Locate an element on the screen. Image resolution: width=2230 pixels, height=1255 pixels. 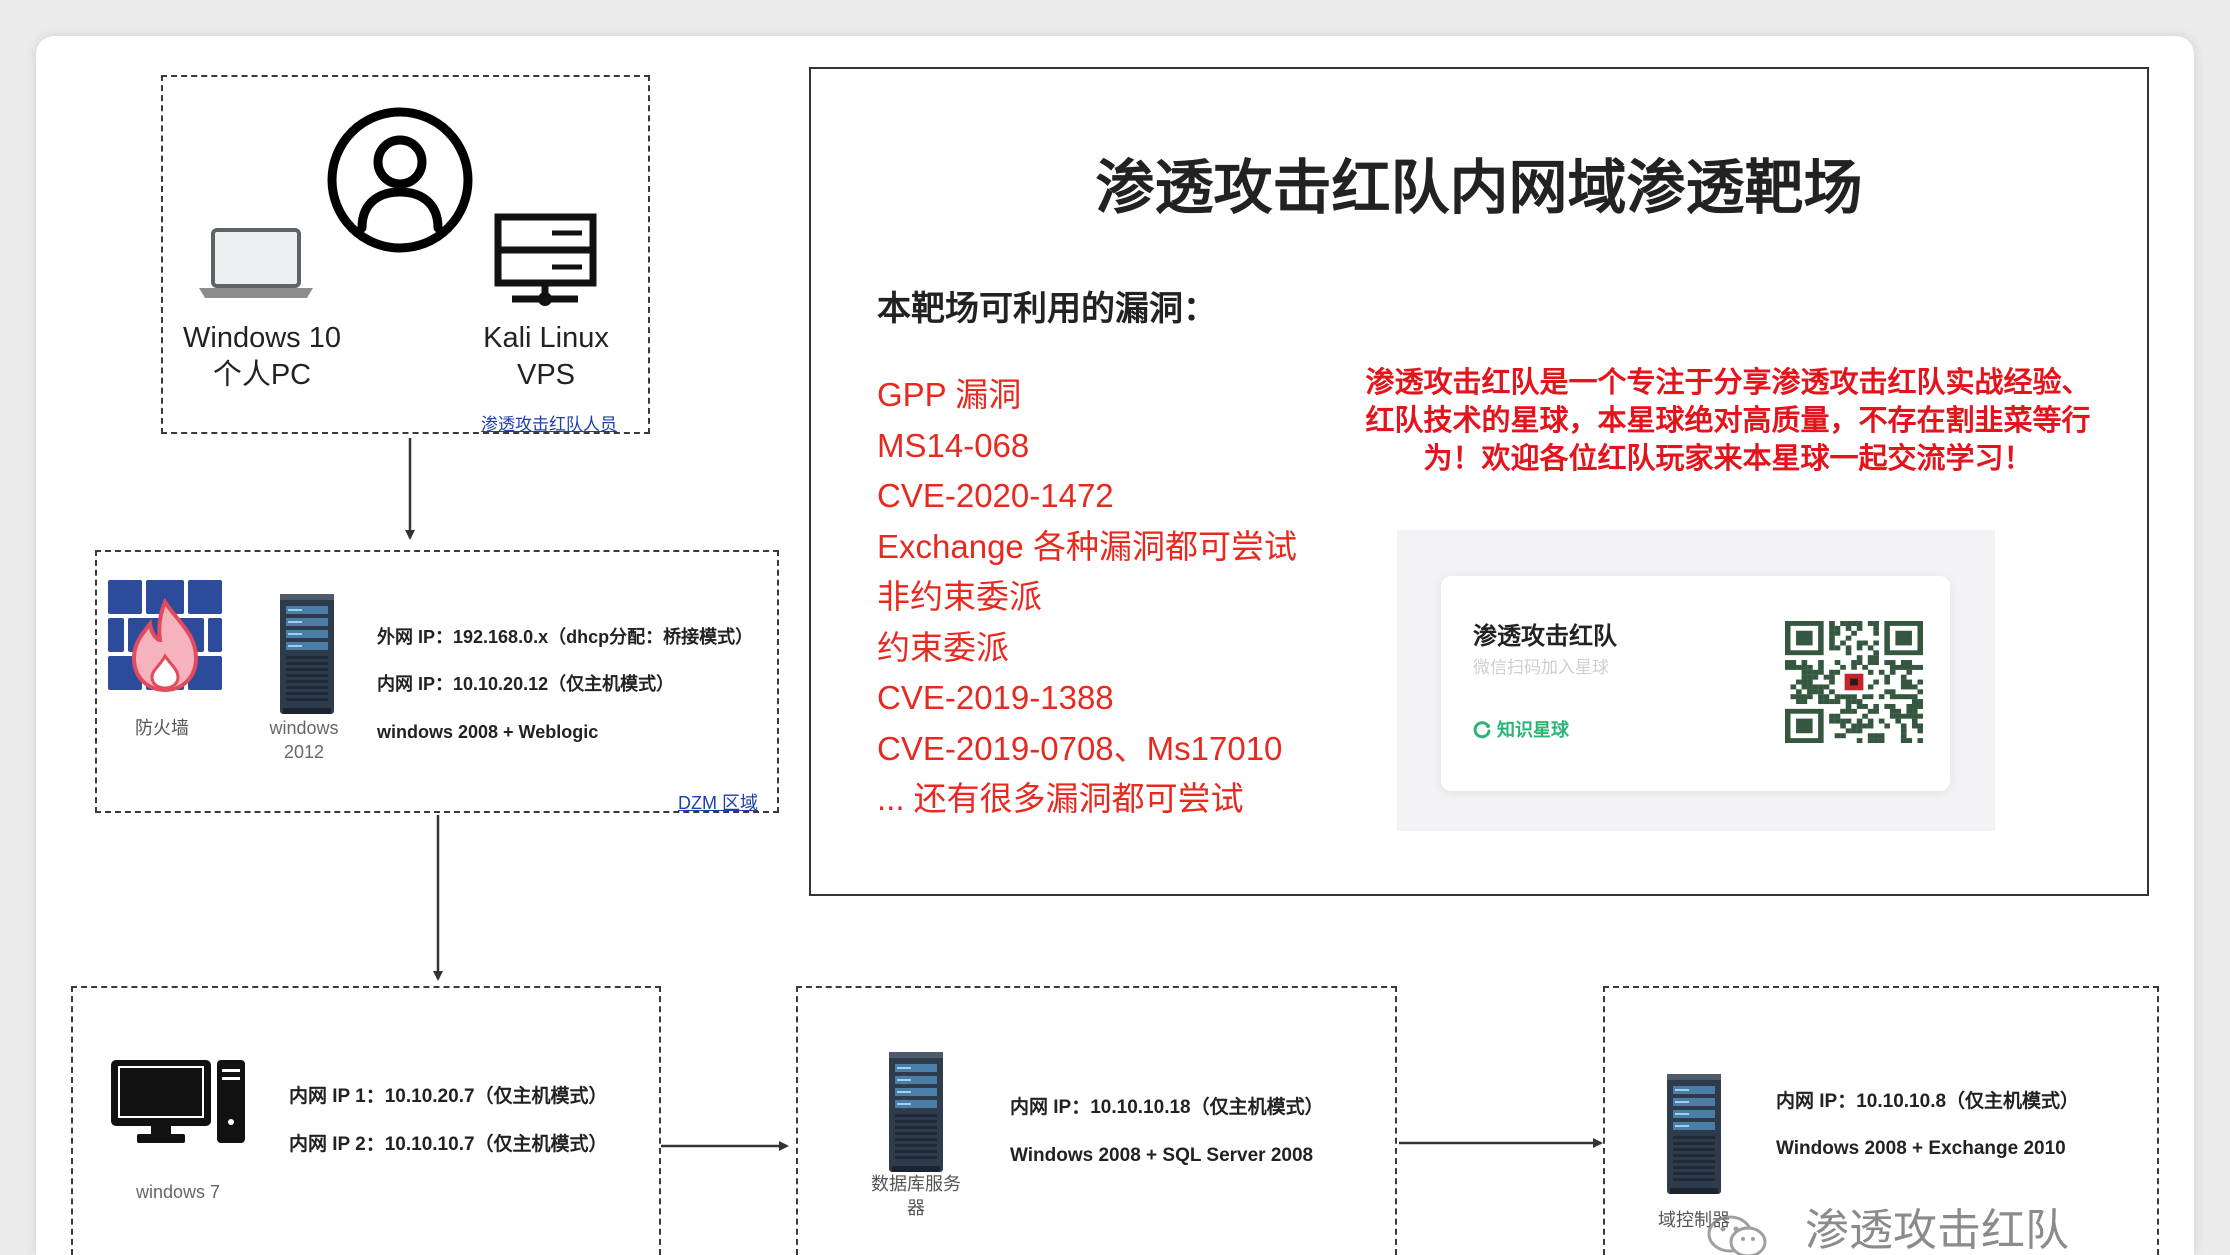
wechat-icon is located at coordinates (1737, 1234).